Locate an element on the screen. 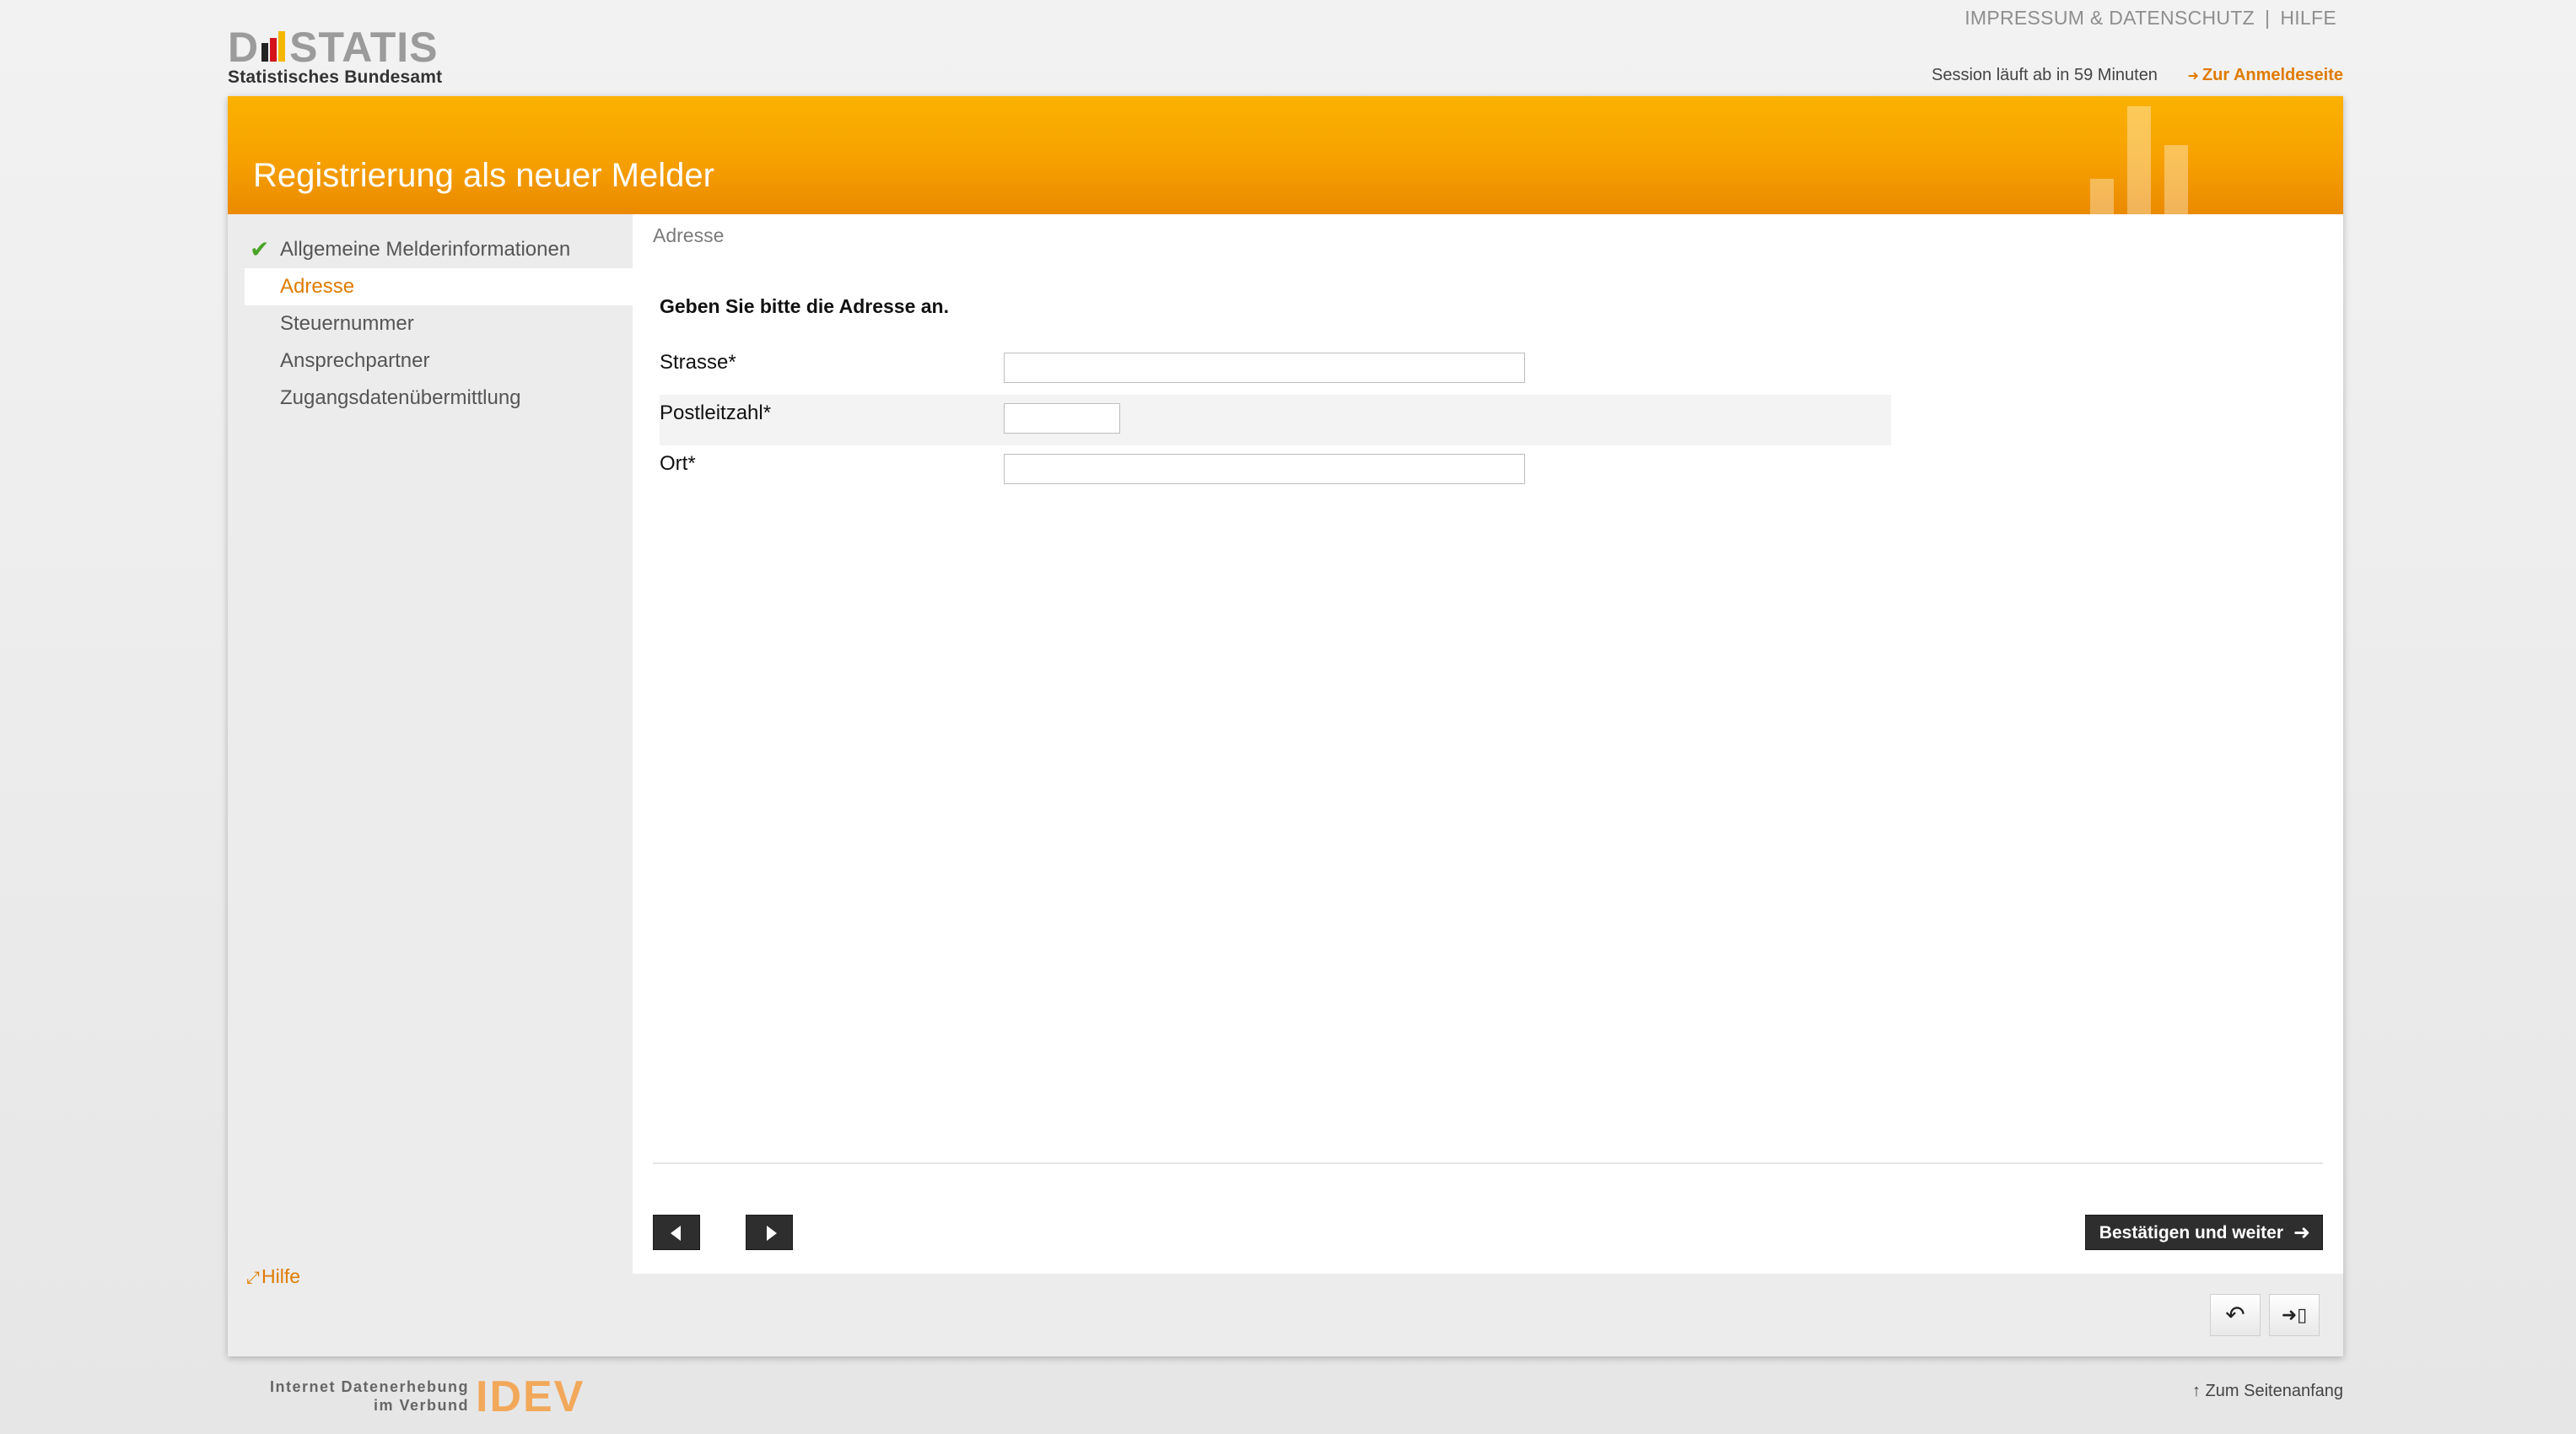 This screenshot has width=2576, height=1434. form-row-strasse: Strasse* is located at coordinates (1275, 370).